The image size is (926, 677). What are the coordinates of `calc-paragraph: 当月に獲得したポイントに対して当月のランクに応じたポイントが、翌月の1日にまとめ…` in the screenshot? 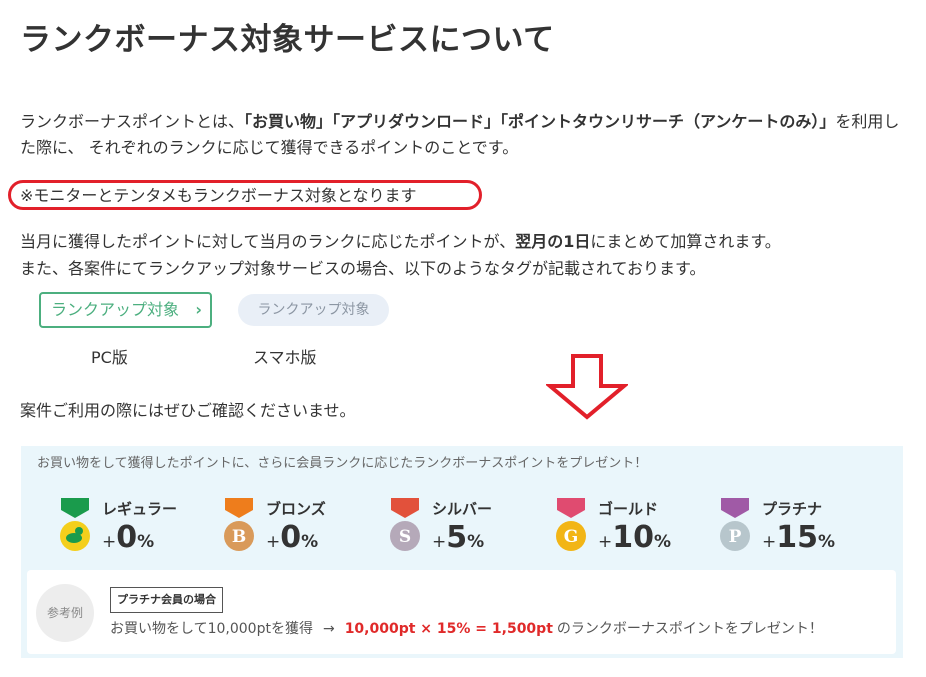 It's located at (400, 242).